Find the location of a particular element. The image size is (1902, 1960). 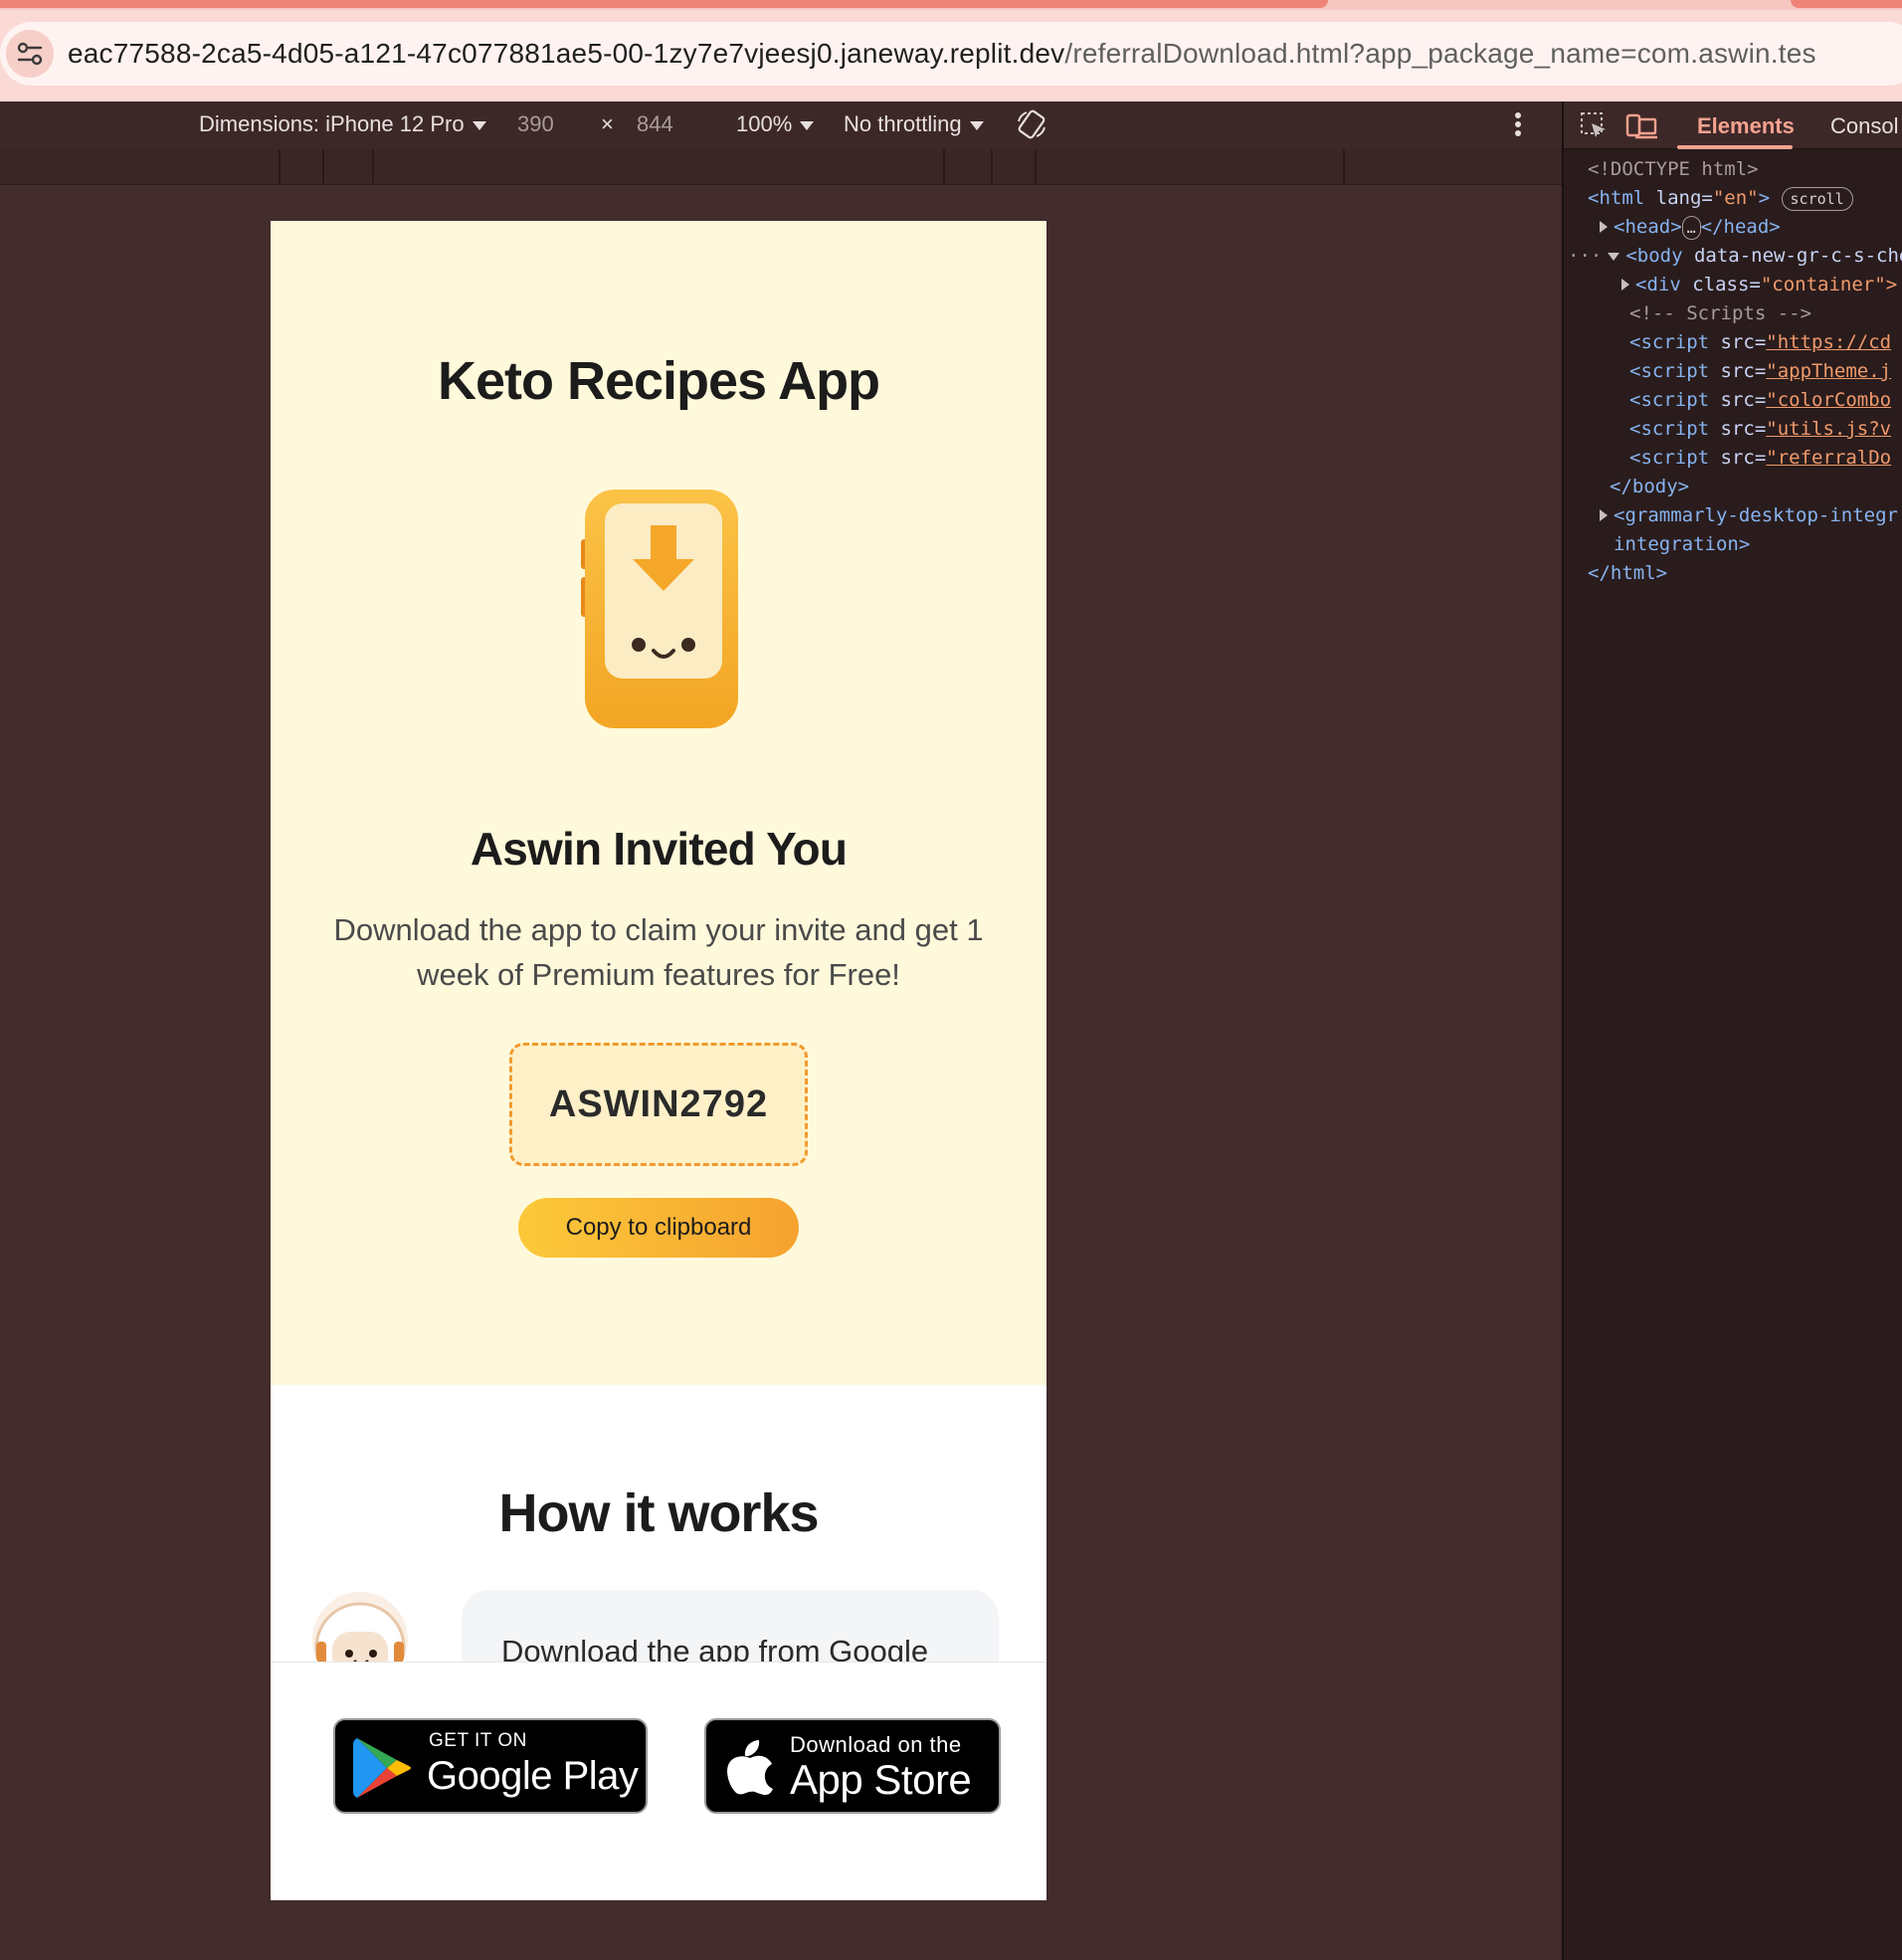

how-it-works-title: How it works is located at coordinates (658, 1513).